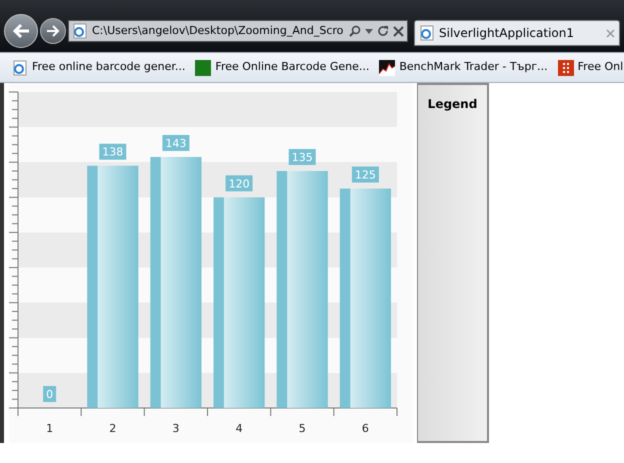  Describe the element at coordinates (302, 428) in the screenshot. I see `x-axis-label: 5` at that location.